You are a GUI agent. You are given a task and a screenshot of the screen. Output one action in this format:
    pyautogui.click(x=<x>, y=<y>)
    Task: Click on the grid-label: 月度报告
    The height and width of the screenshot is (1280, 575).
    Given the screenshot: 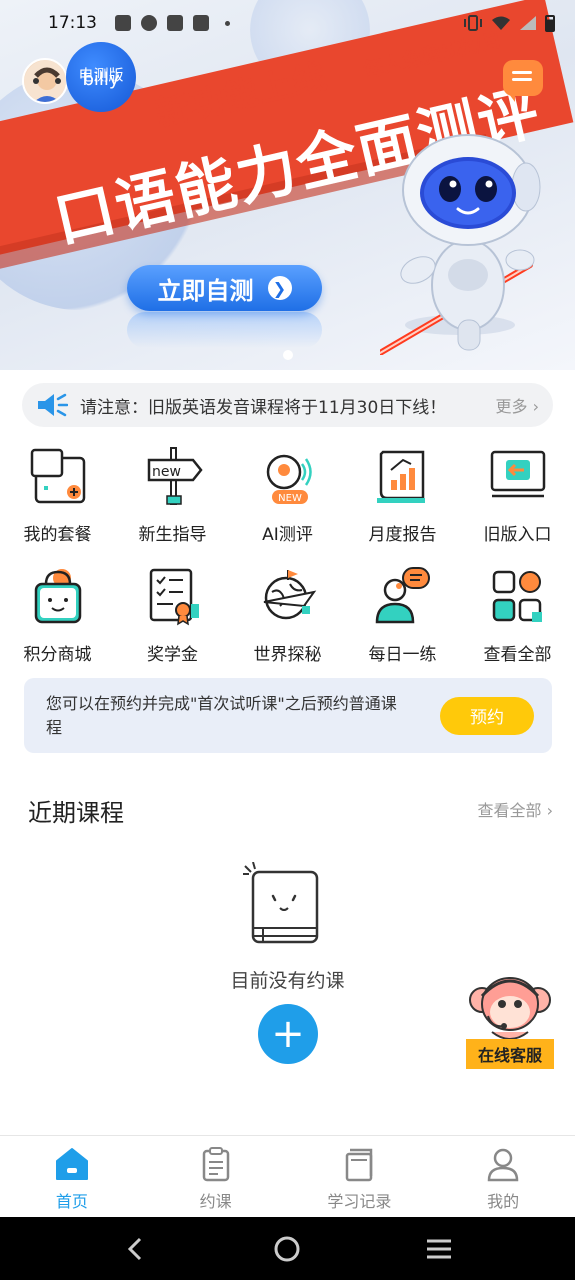 What is the action you would take?
    pyautogui.click(x=402, y=535)
    